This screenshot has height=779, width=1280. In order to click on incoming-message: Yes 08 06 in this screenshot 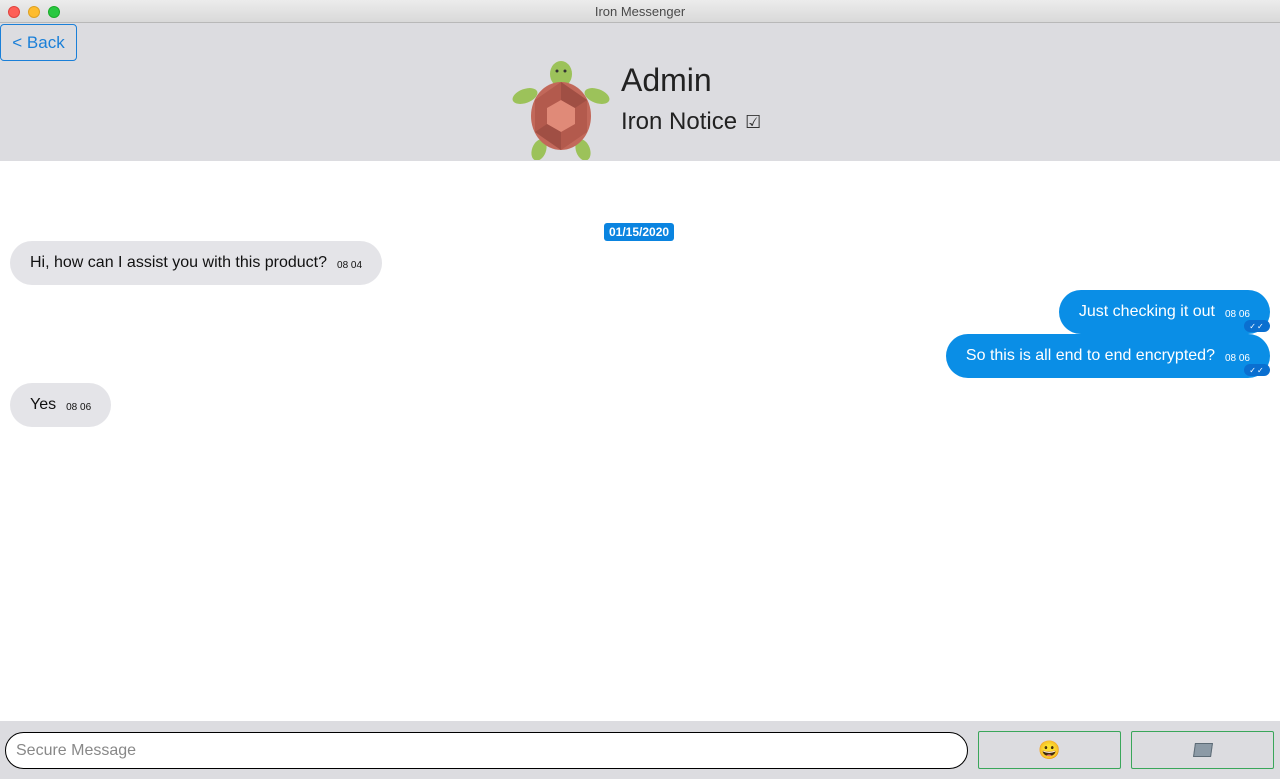, I will do `click(61, 405)`.